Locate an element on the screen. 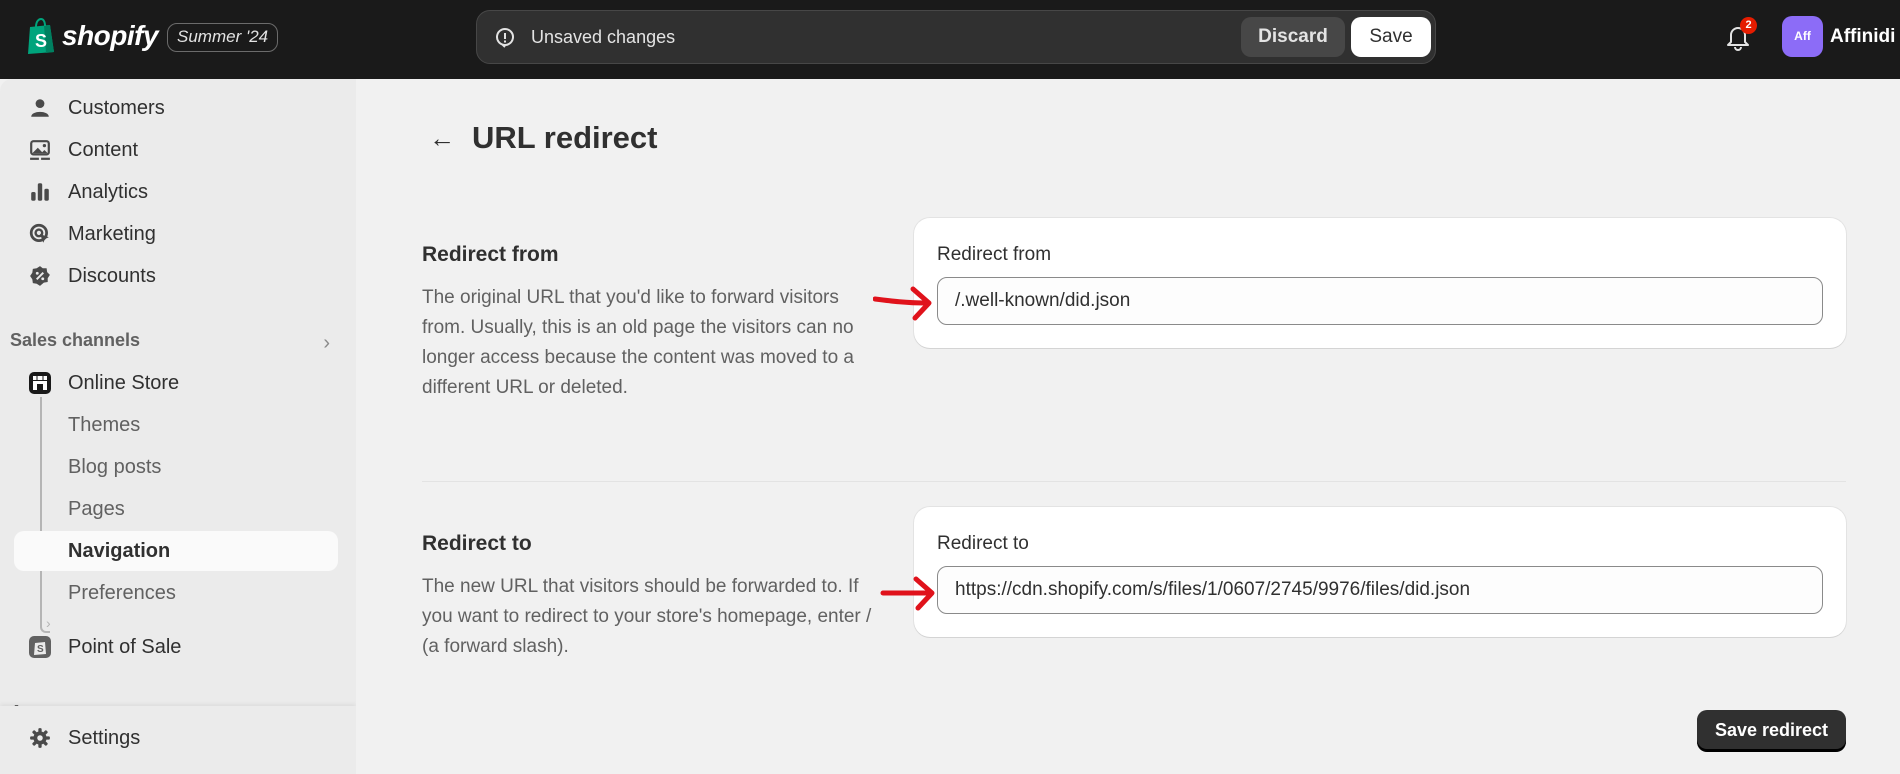 The height and width of the screenshot is (774, 1900). page-header: ← URL redirect is located at coordinates (540, 138).